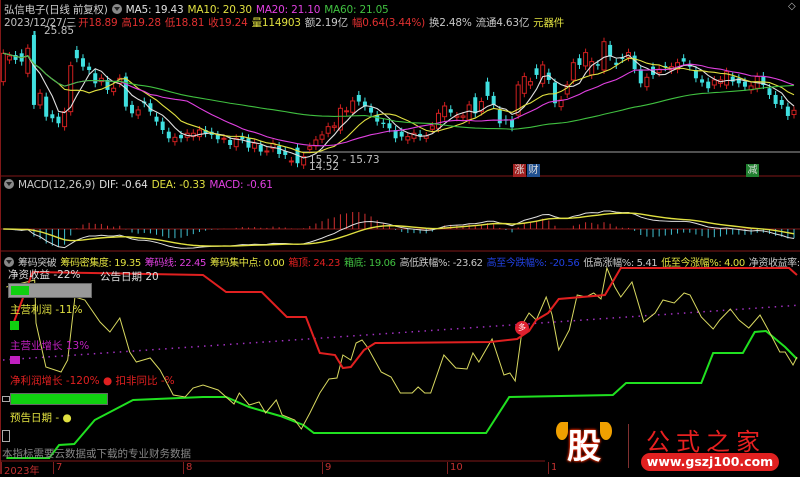  I want to click on high-low-drop: 高低跌幅%: -23.62, so click(441, 263).